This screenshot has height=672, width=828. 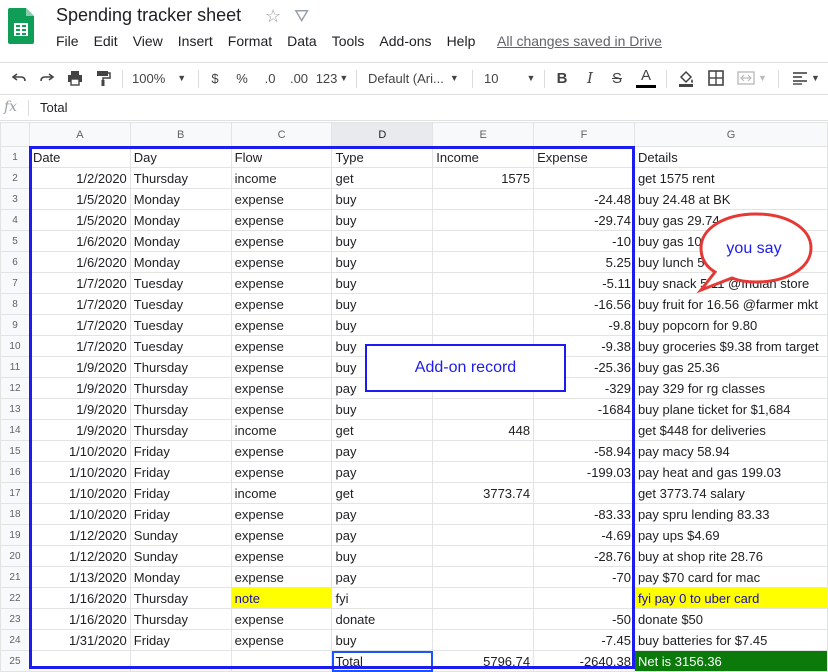 I want to click on column-header-c: C, so click(x=281, y=134).